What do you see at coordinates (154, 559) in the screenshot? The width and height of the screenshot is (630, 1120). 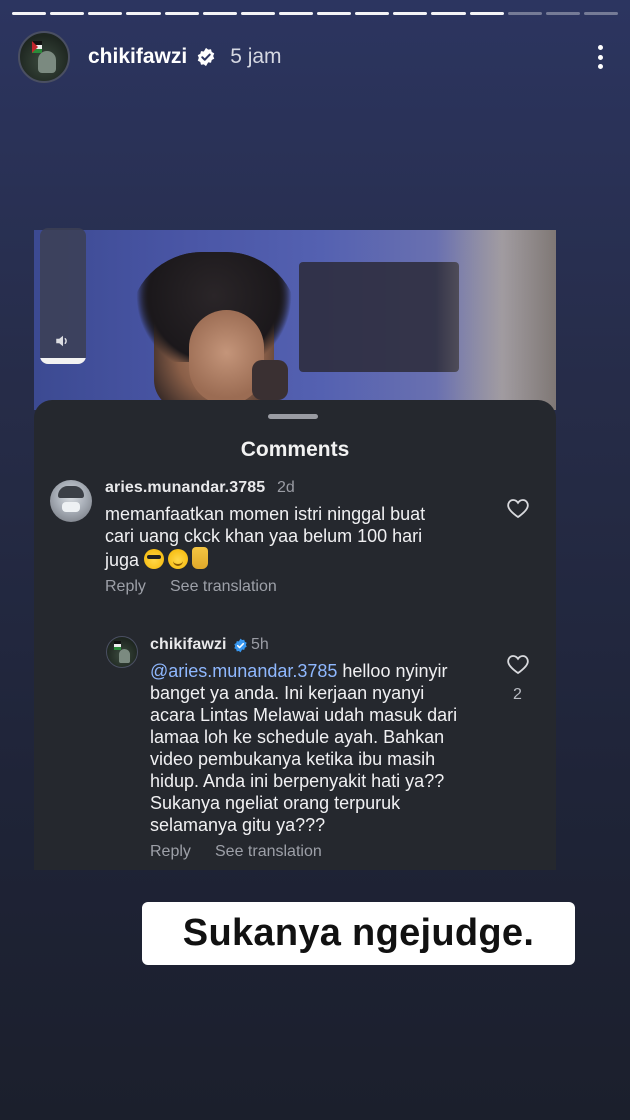 I see `sunglasses-emoji-icon` at bounding box center [154, 559].